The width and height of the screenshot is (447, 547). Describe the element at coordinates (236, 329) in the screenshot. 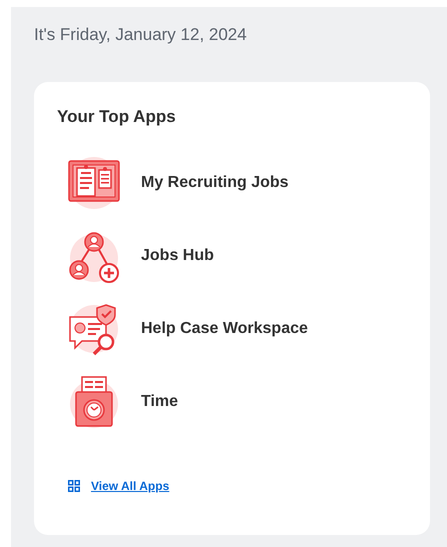

I see `app-link: Help Case Workspace` at that location.